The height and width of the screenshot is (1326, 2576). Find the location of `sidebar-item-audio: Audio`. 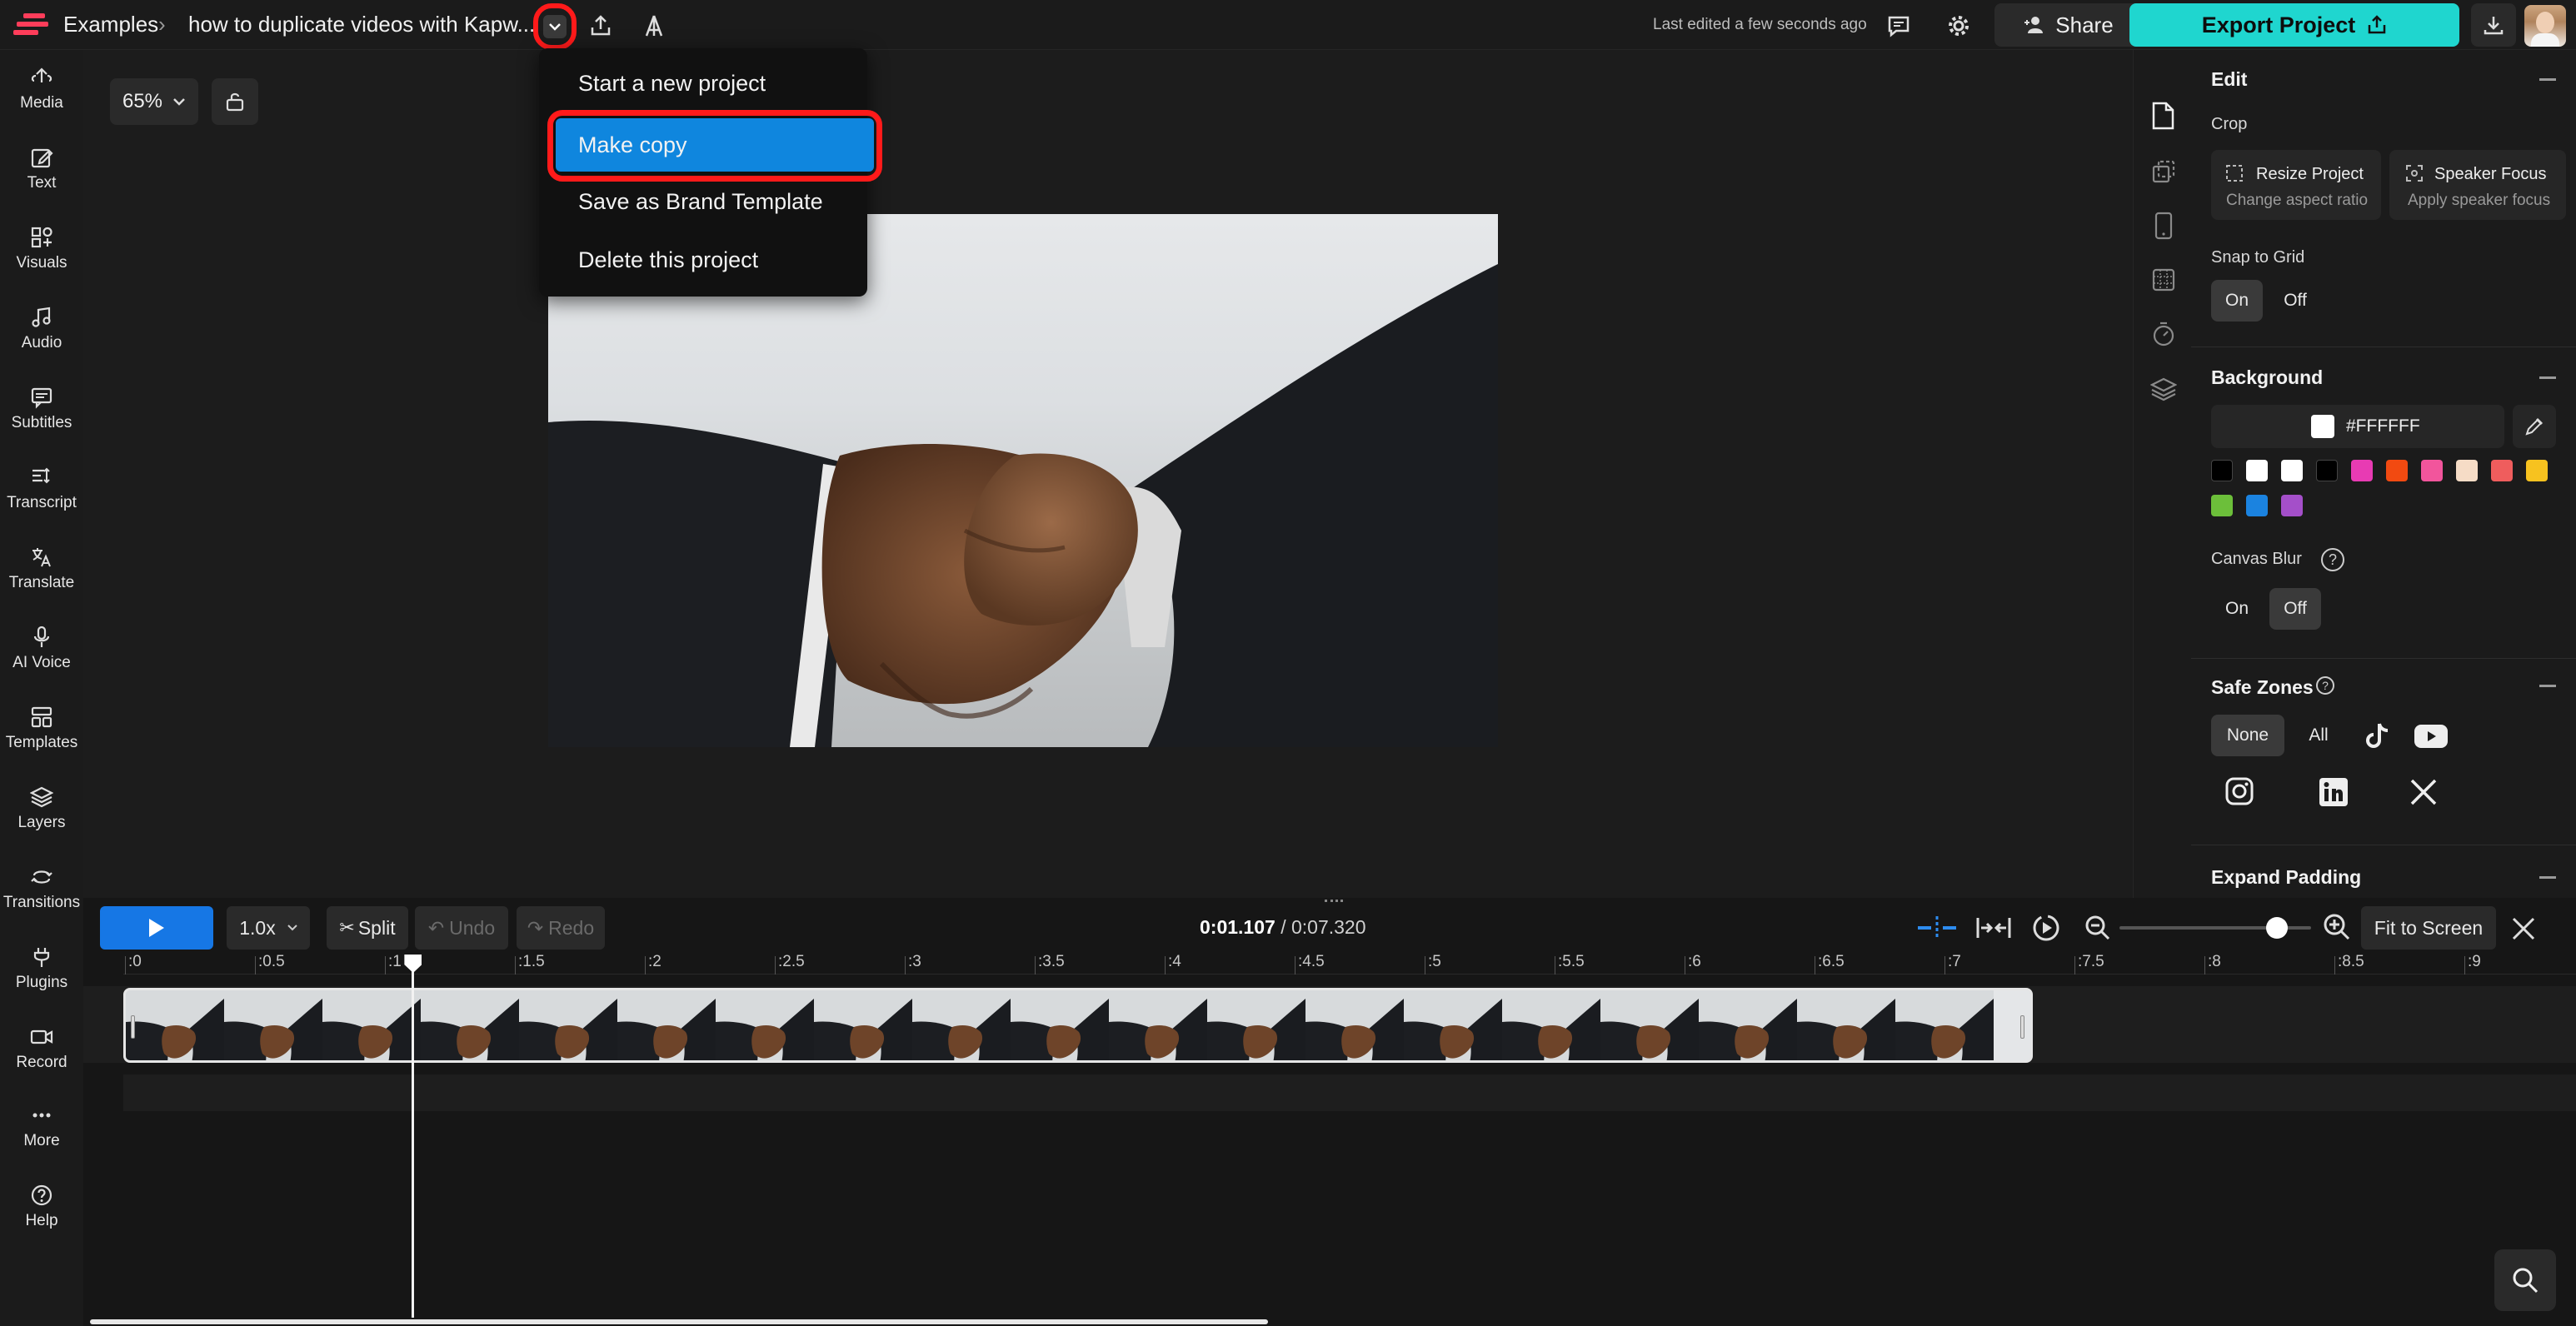

sidebar-item-audio: Audio is located at coordinates (41, 329).